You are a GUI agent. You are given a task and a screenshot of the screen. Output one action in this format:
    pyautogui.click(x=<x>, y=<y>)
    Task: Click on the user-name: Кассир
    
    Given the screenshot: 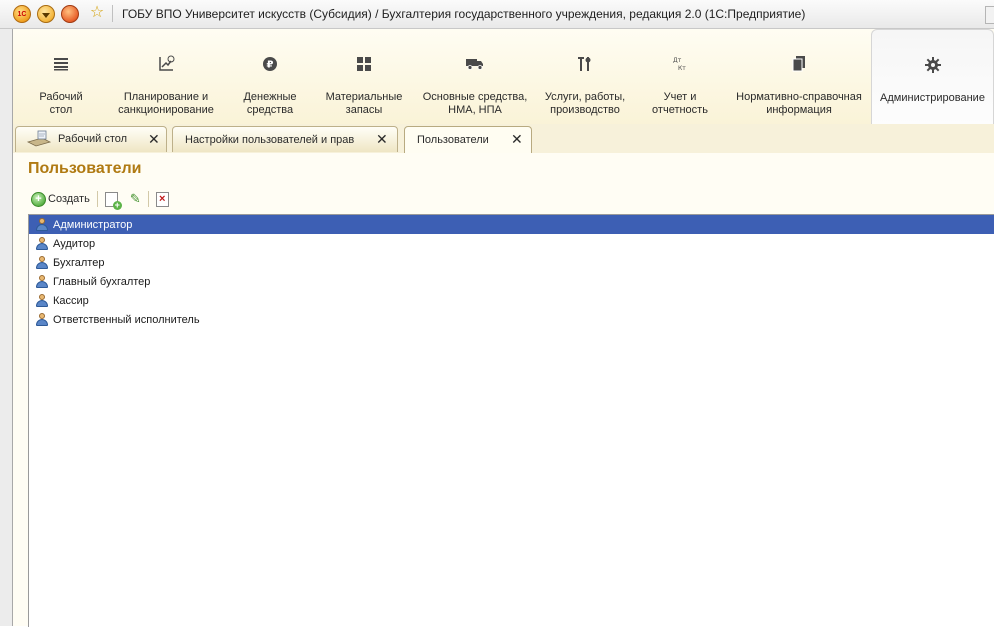 What is the action you would take?
    pyautogui.click(x=71, y=300)
    